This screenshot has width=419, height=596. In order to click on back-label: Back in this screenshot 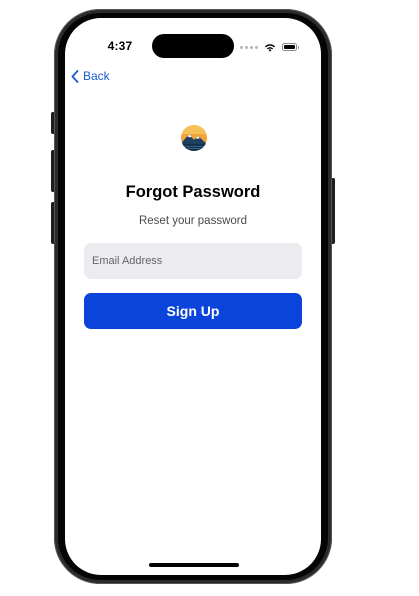, I will do `click(96, 76)`.